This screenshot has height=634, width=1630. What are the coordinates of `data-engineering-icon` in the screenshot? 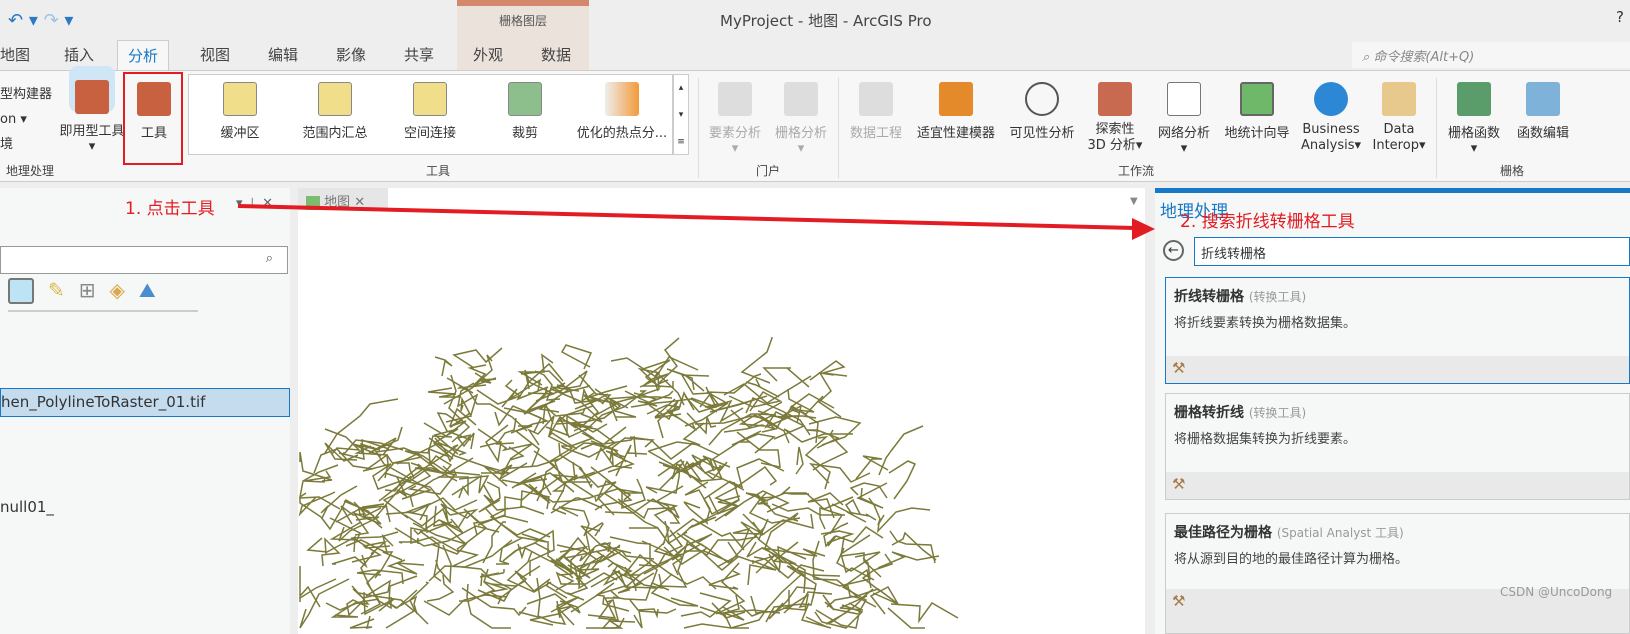 It's located at (876, 99).